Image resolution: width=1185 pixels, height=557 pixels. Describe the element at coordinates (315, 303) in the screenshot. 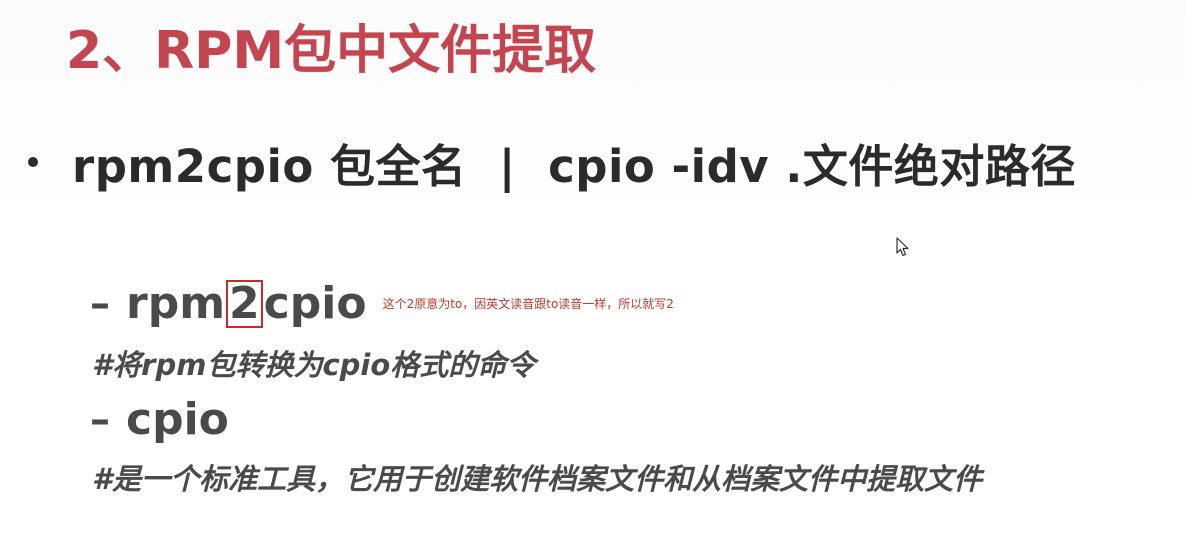

I see `rpm2cpio-suffix: cpio` at that location.